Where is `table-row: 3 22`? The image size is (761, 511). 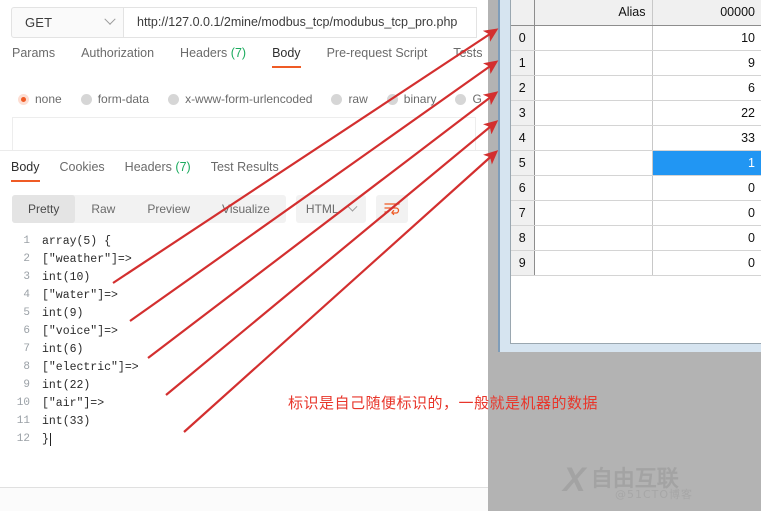
table-row: 3 22 is located at coordinates (636, 113).